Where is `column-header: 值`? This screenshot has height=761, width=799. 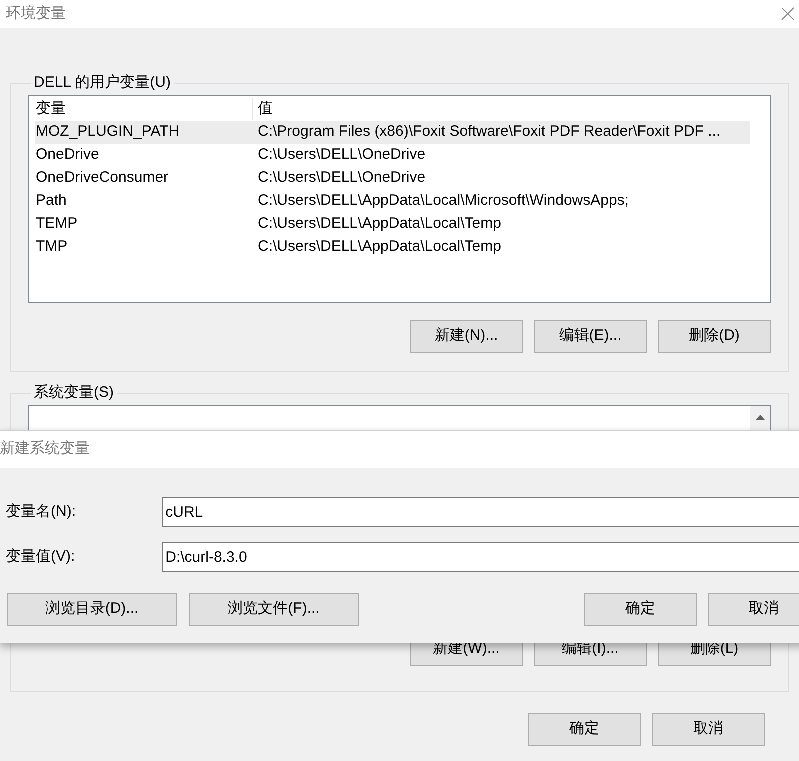 column-header: 值 is located at coordinates (263, 109).